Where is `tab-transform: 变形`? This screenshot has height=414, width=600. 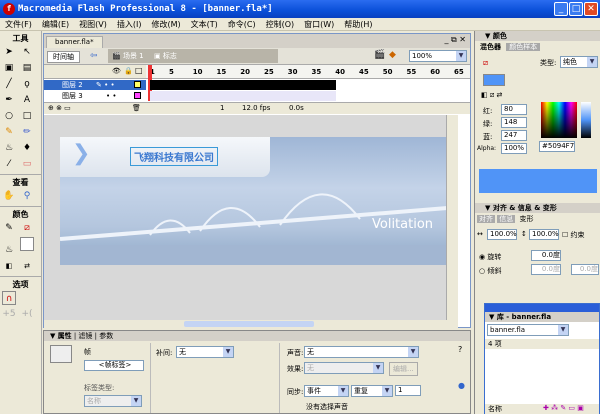
tab-transform: 变形 is located at coordinates (526, 219).